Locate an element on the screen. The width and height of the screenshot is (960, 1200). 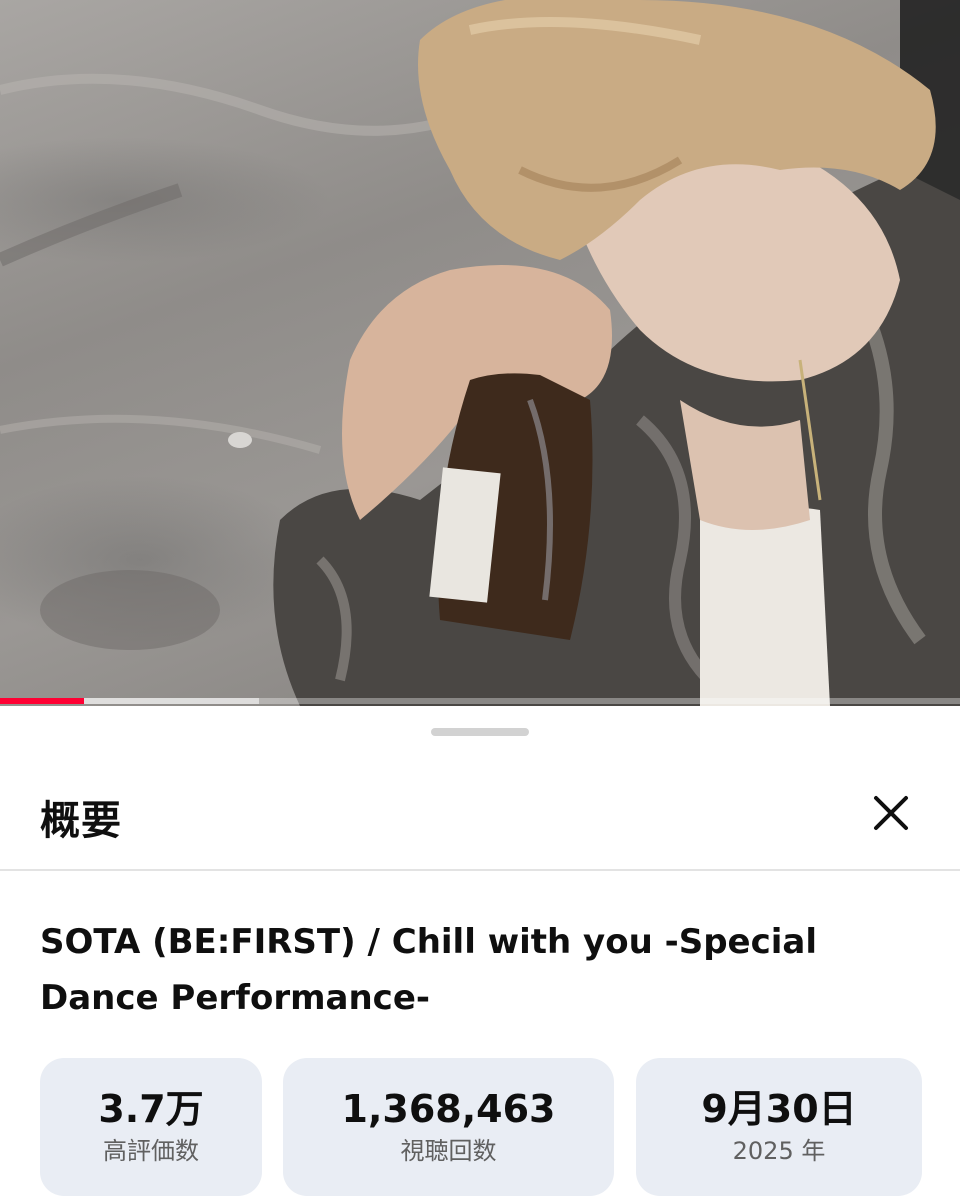
views-value: 1,368,463 is located at coordinates (448, 1109).